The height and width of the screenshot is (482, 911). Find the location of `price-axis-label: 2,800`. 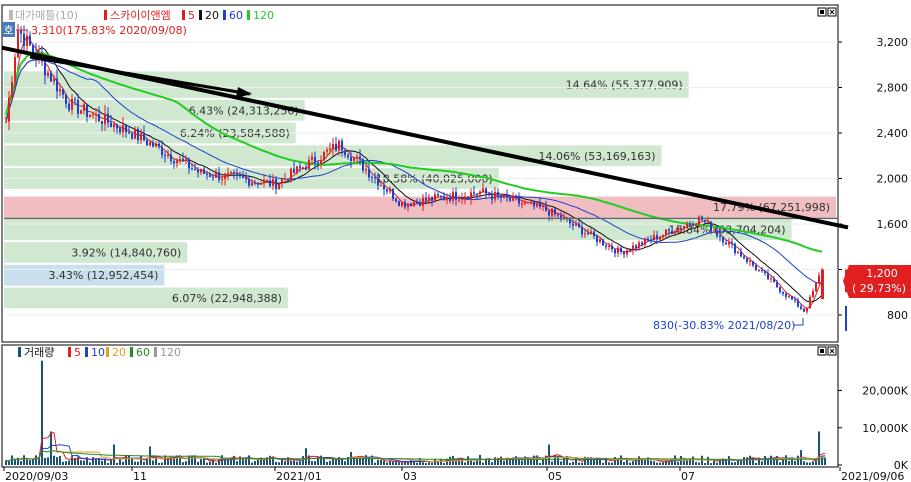

price-axis-label: 2,800 is located at coordinates (893, 88).